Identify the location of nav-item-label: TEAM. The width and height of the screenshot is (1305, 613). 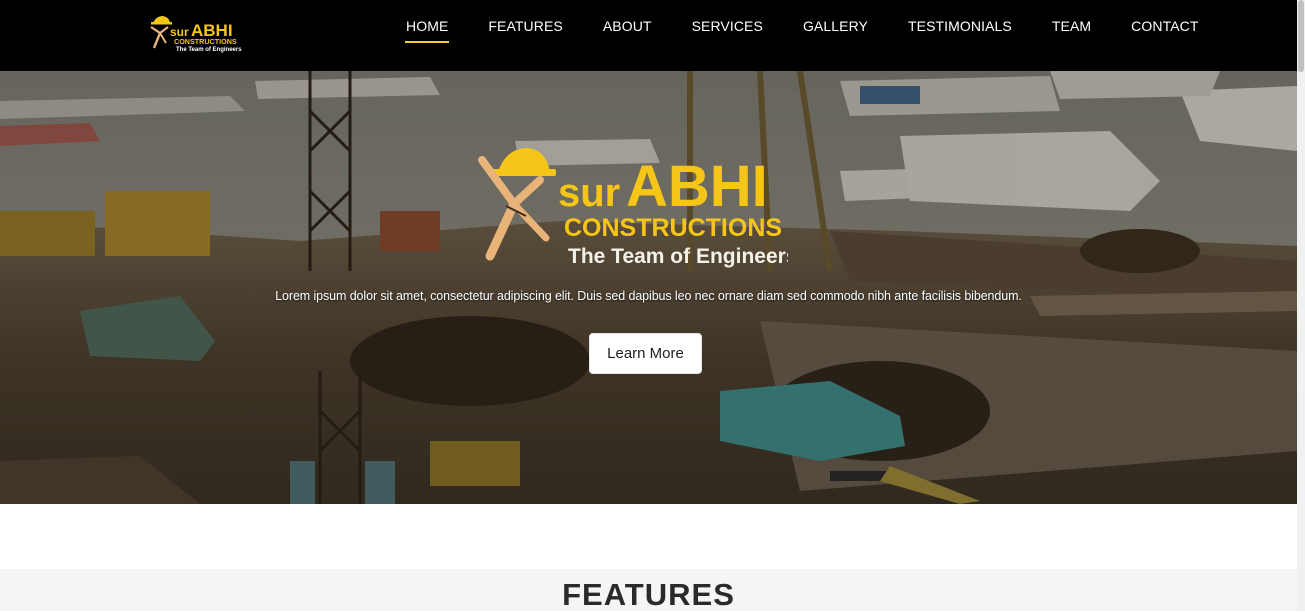
(1071, 26).